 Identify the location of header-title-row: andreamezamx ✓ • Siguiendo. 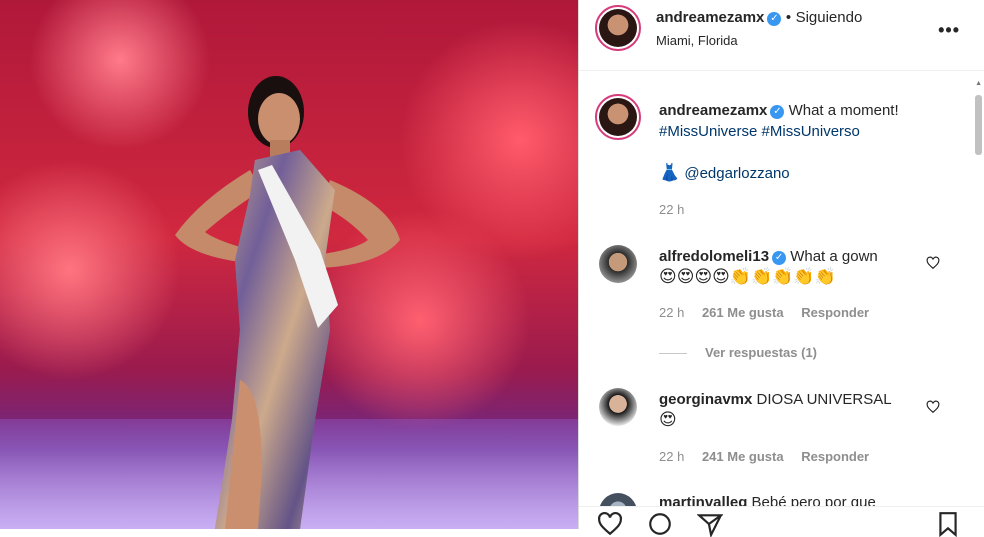
(759, 18).